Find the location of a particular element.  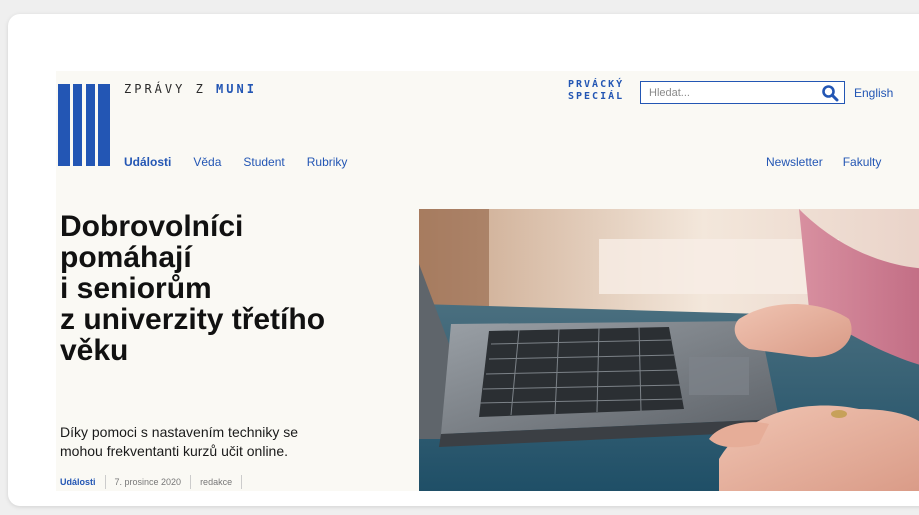

site-title-prefix: ZPRÁVY Z is located at coordinates (170, 89).